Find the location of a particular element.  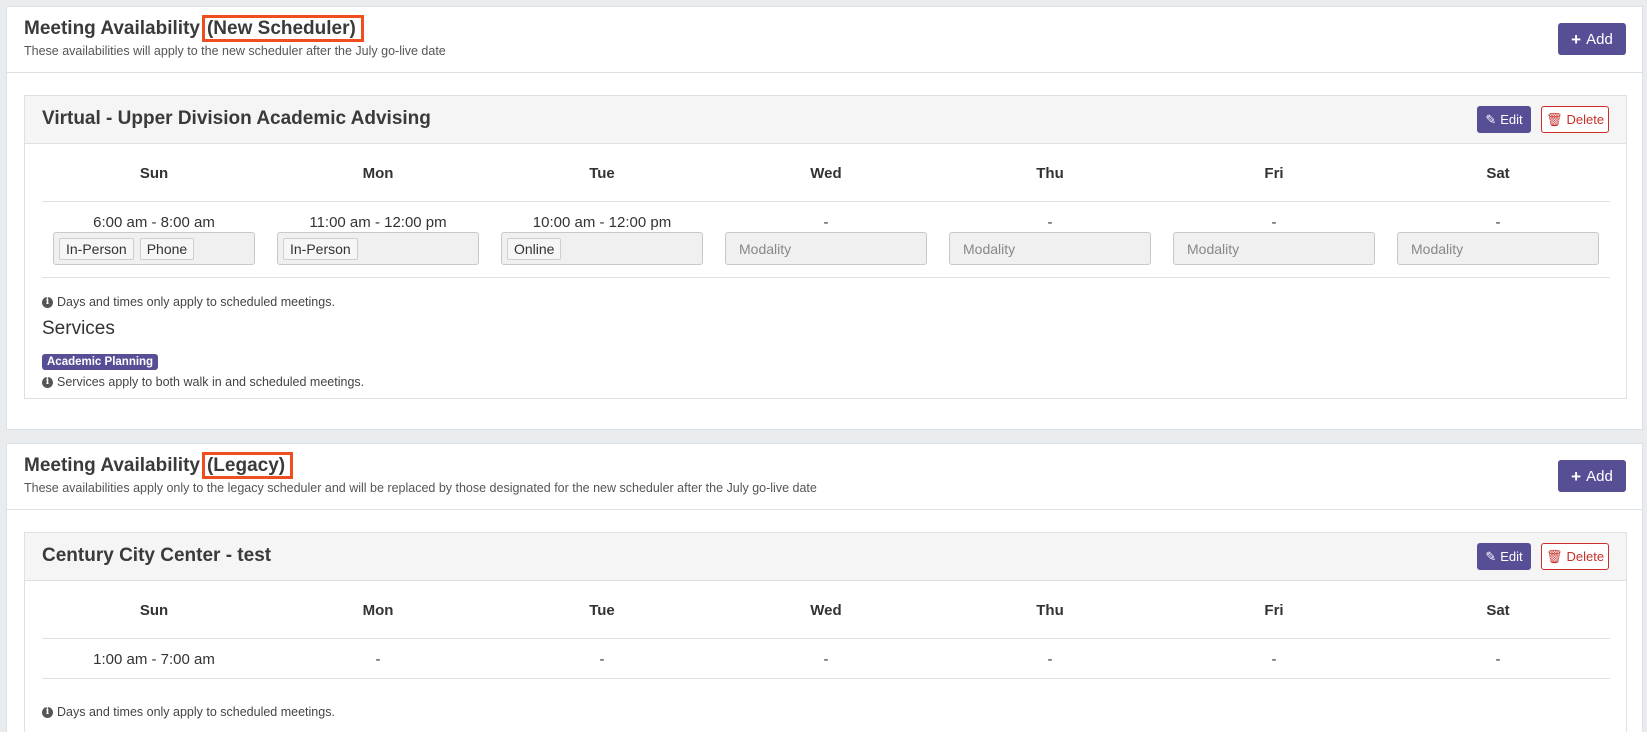

day-cell: 11:00 am - 12:00 pm In-Person is located at coordinates (378, 239).